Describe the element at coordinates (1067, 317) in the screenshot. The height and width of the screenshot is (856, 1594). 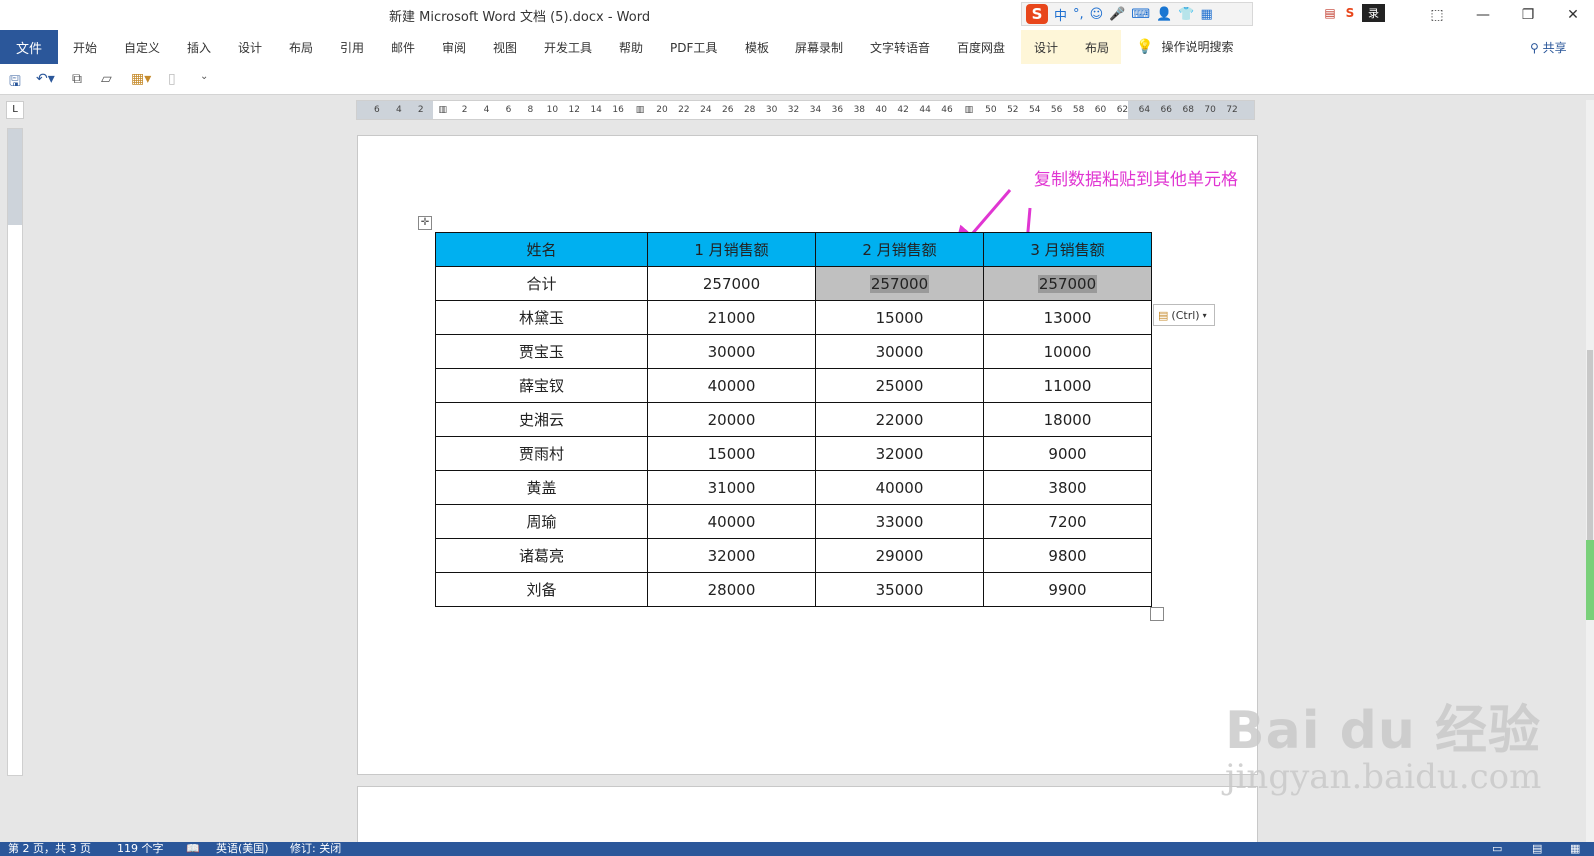
I see `table-cell: 13000` at that location.